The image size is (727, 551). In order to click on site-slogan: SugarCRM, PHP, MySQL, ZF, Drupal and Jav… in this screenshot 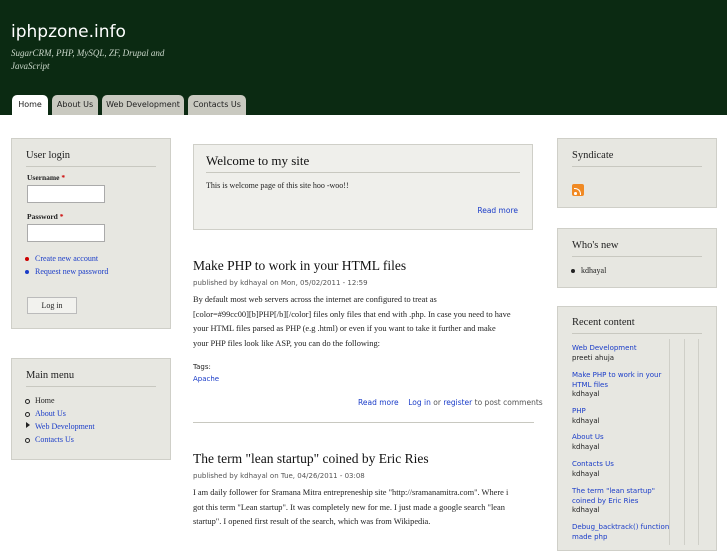, I will do `click(88, 59)`.